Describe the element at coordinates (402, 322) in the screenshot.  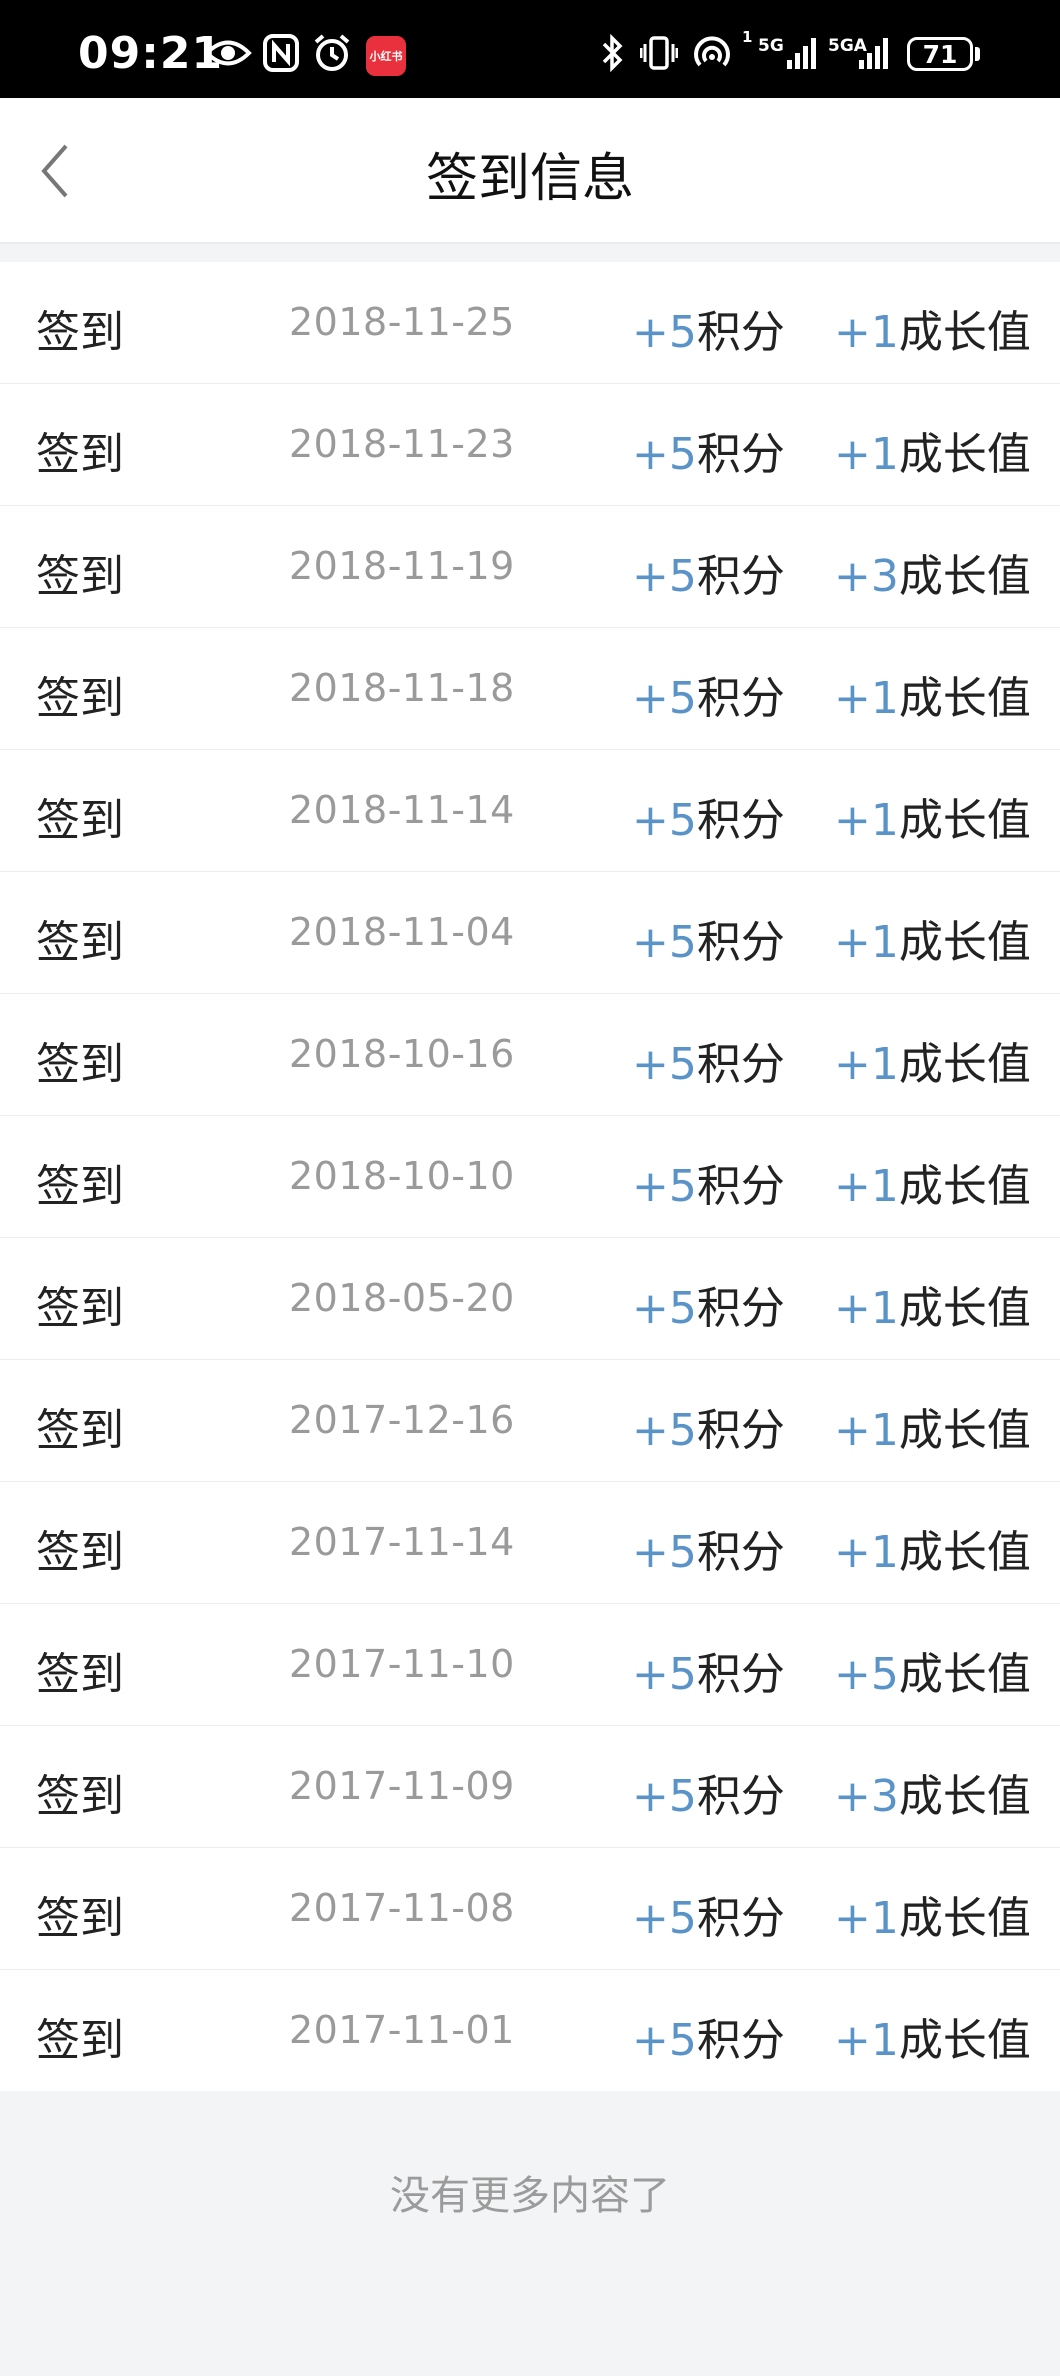
I see `record-date: 2018-11-25` at that location.